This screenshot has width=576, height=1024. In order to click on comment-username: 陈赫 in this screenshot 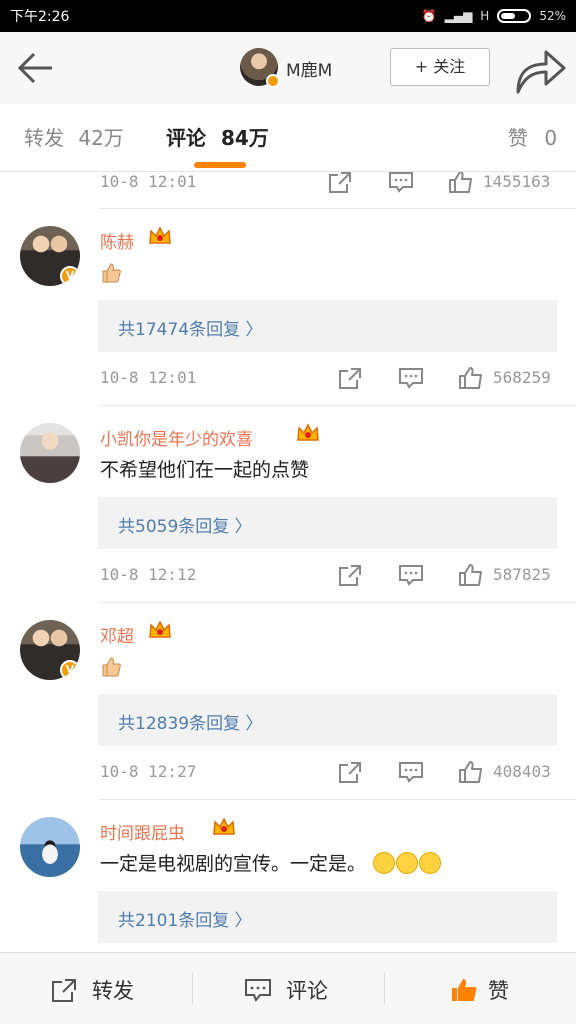, I will do `click(117, 240)`.